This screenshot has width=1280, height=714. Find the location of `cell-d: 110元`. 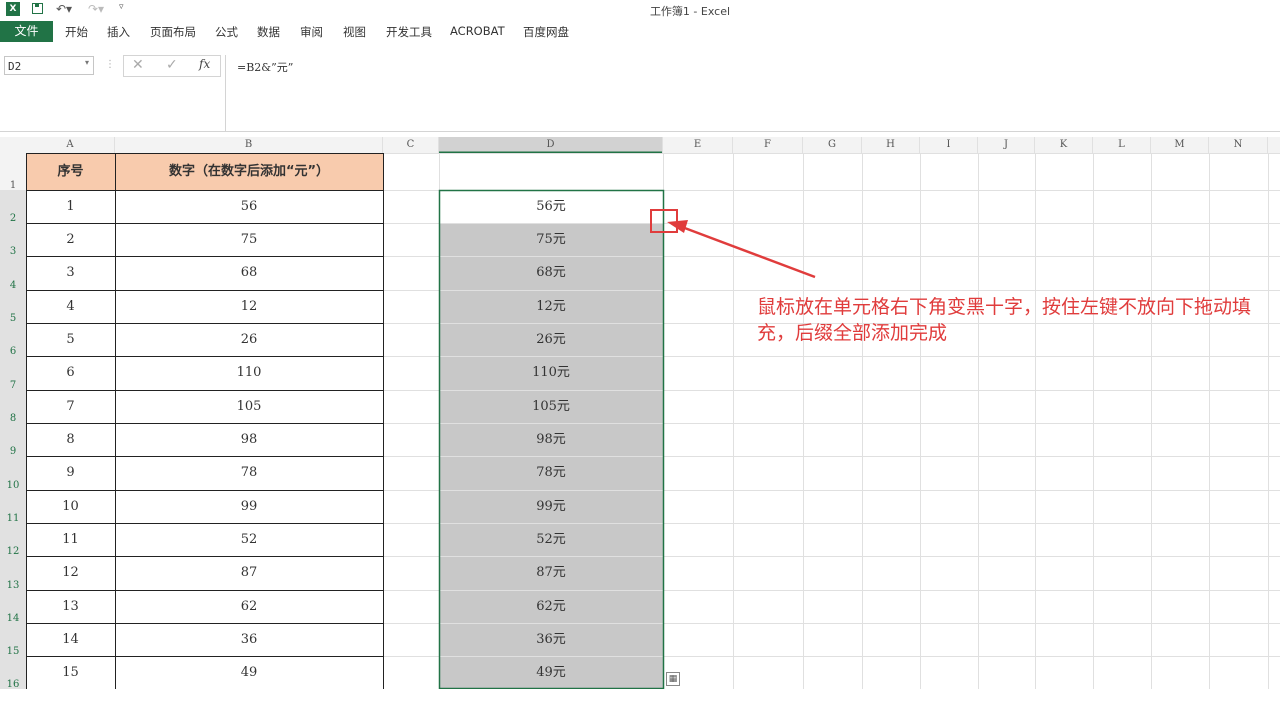

cell-d: 110元 is located at coordinates (551, 373).